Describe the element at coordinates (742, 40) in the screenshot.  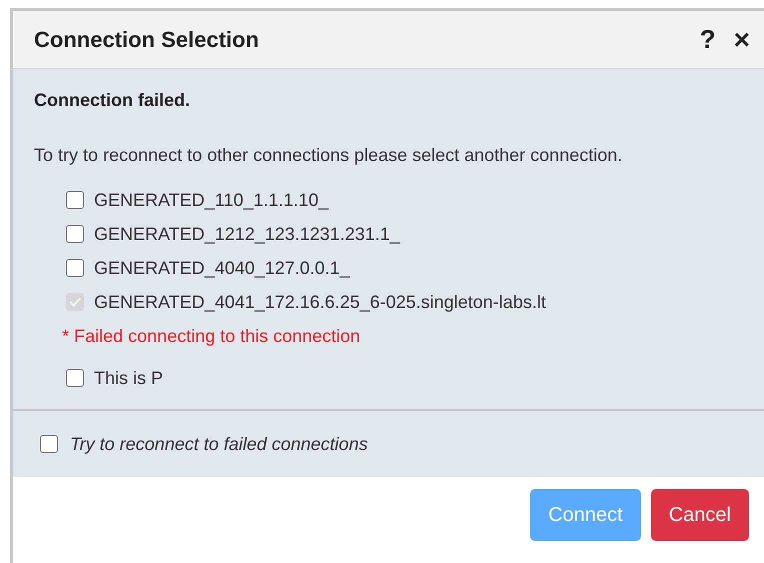
I see `close-button: ×` at that location.